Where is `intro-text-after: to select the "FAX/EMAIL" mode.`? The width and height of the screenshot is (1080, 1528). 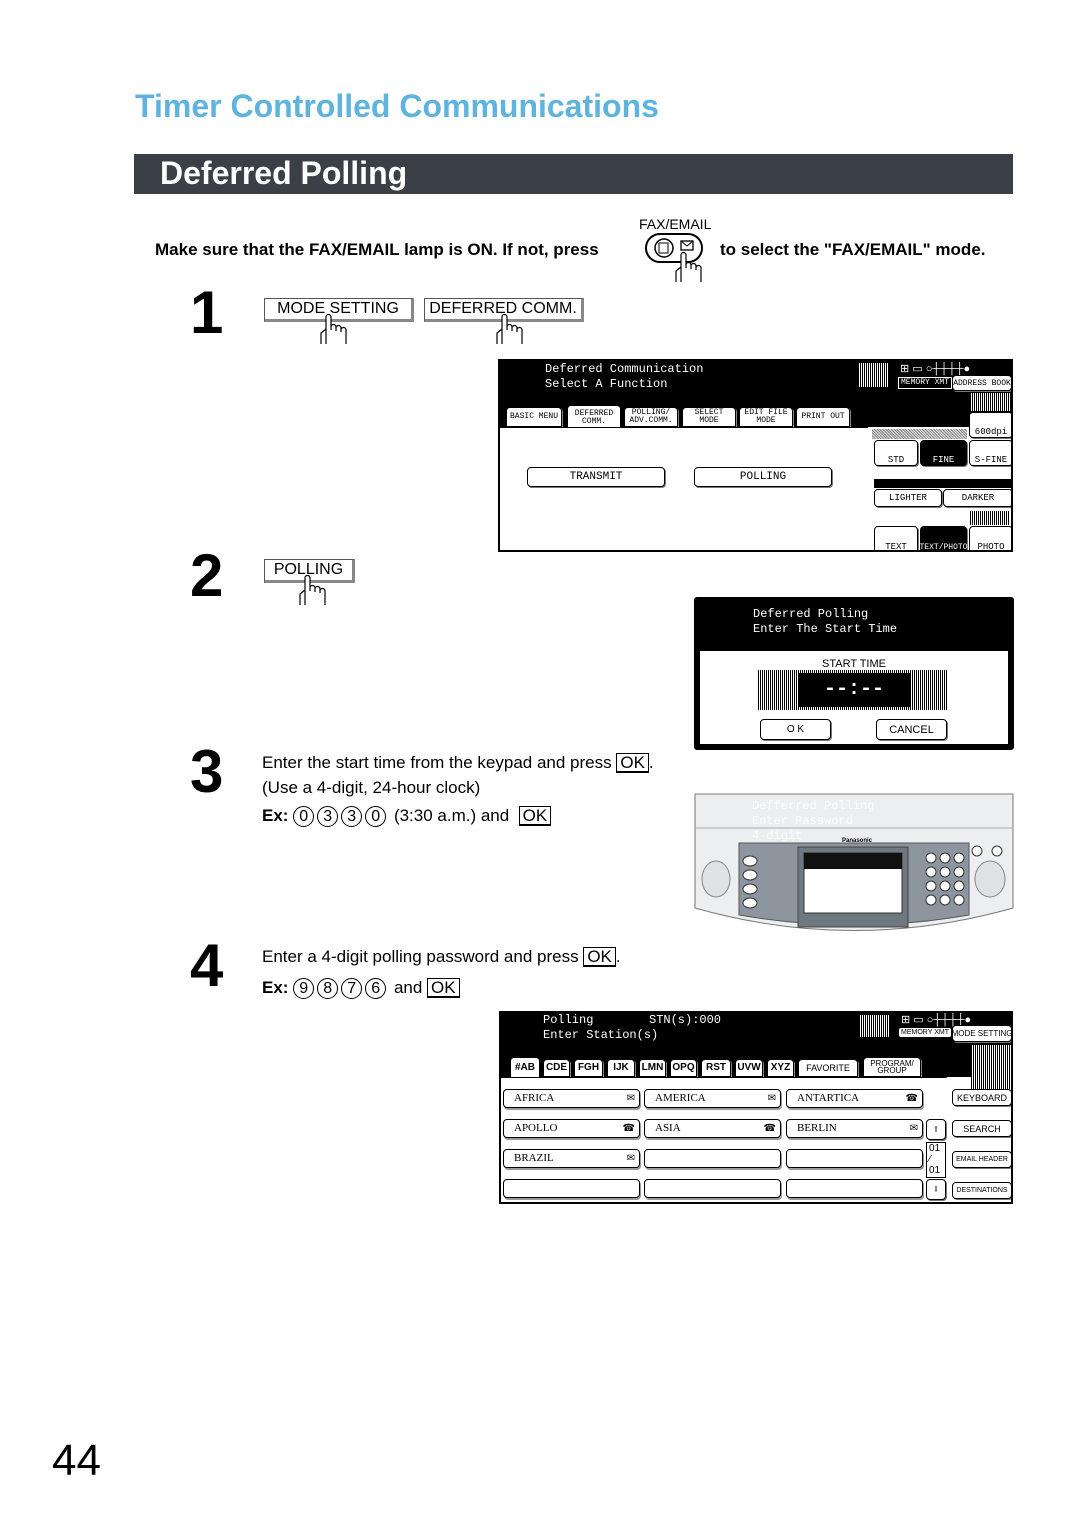 intro-text-after: to select the "FAX/EMAIL" mode. is located at coordinates (853, 249).